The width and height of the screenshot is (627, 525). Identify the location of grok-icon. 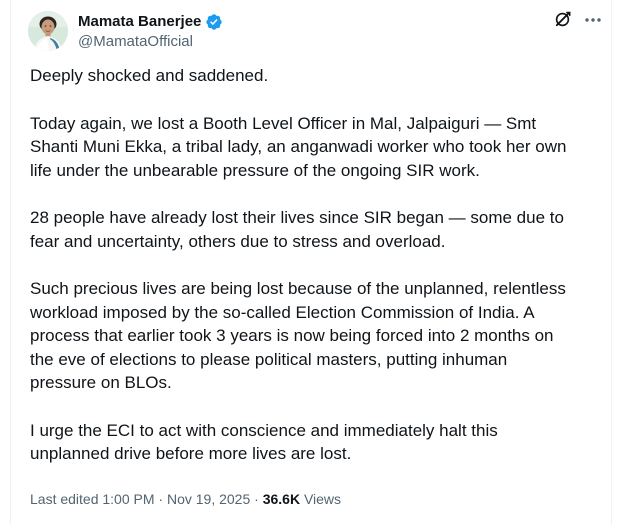
(562, 22).